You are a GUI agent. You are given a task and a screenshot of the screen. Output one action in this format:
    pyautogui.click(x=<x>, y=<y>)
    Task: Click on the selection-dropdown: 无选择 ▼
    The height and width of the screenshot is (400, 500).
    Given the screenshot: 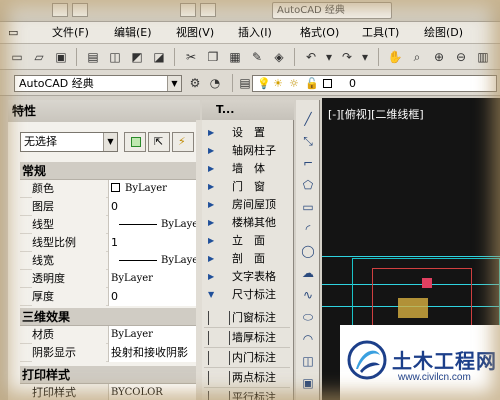 What is the action you would take?
    pyautogui.click(x=69, y=142)
    